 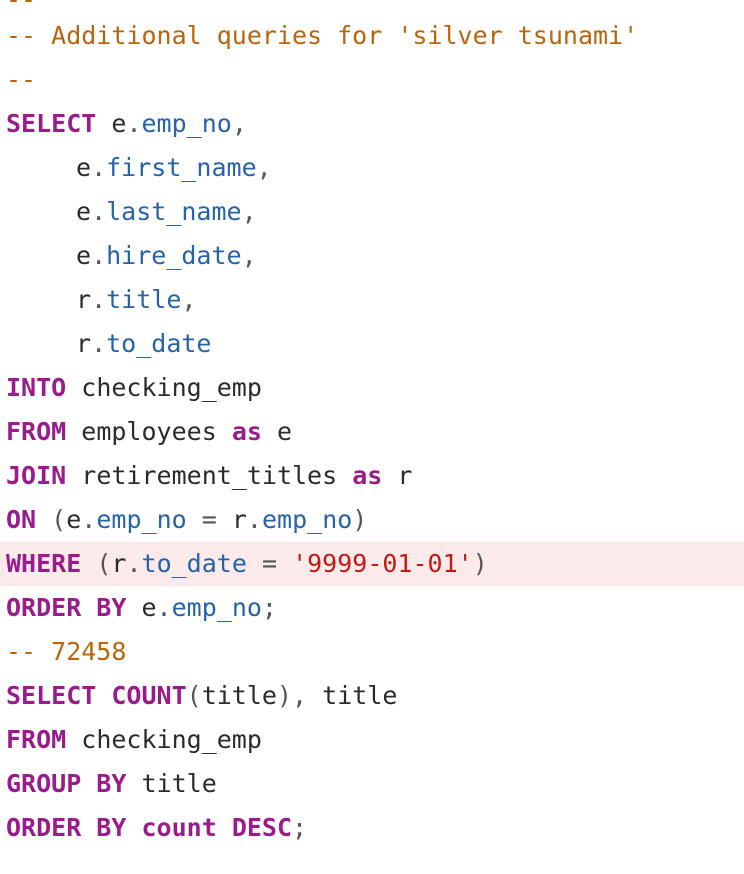 I want to click on code-line-15: ORDER BY e.emp_no;, so click(x=372, y=608).